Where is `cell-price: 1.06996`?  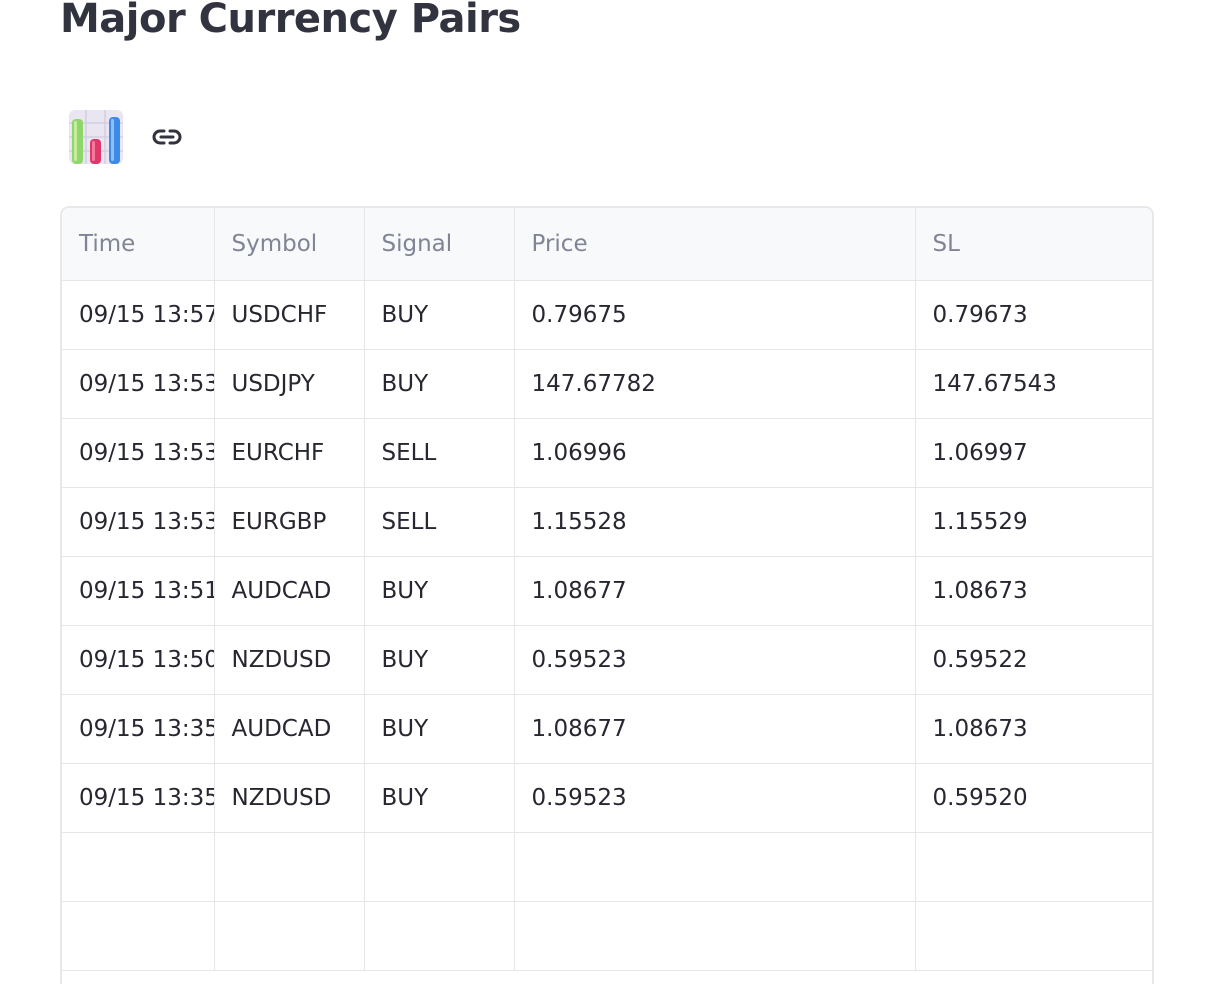
cell-price: 1.06996 is located at coordinates (715, 453).